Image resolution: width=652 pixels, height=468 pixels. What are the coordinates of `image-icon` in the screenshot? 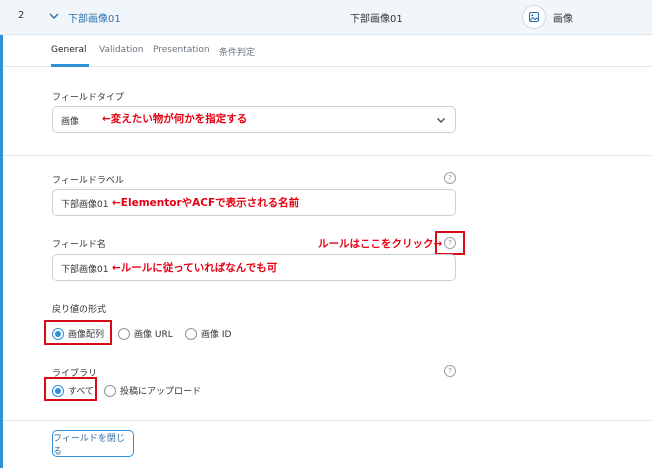 It's located at (534, 17).